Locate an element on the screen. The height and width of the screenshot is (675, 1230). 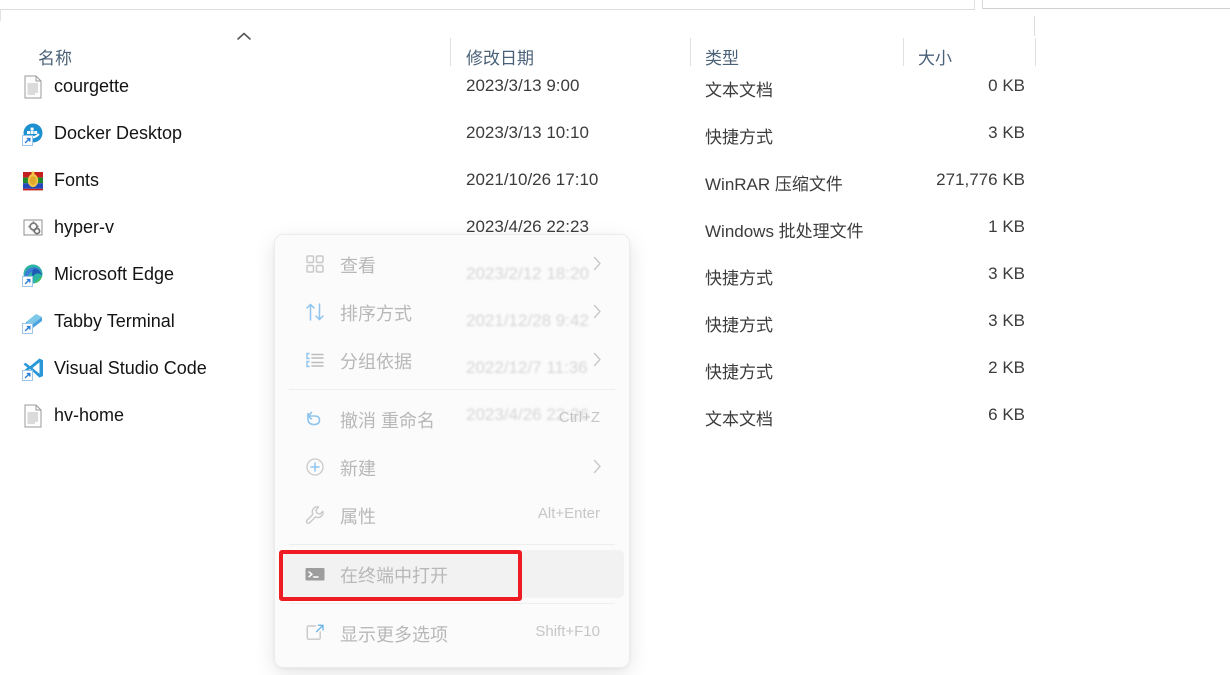
file-name: Docker Desktop is located at coordinates (118, 133).